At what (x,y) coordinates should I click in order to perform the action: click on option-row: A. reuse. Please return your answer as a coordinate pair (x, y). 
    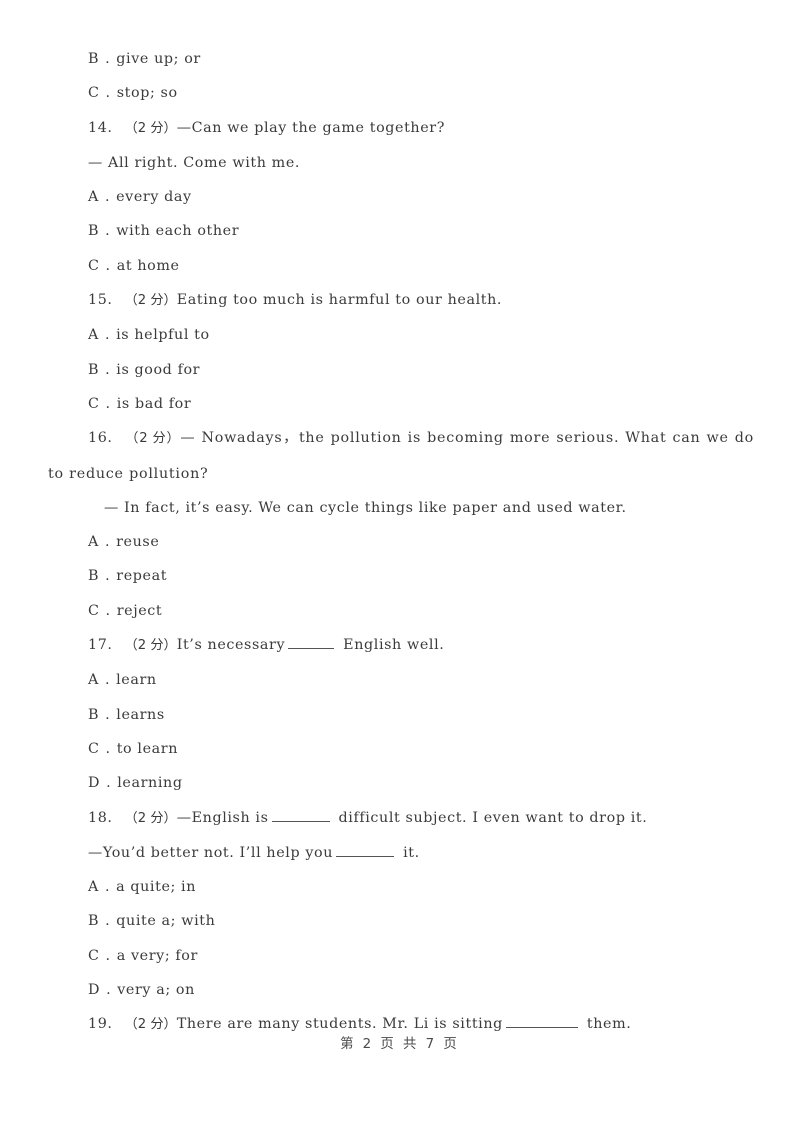
    Looking at the image, I should click on (401, 542).